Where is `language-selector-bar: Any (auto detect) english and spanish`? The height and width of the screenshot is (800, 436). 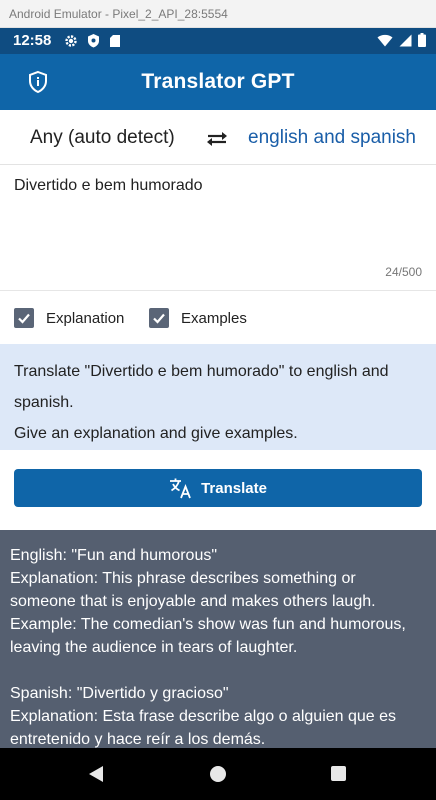
language-selector-bar: Any (auto detect) english and spanish is located at coordinates (218, 137).